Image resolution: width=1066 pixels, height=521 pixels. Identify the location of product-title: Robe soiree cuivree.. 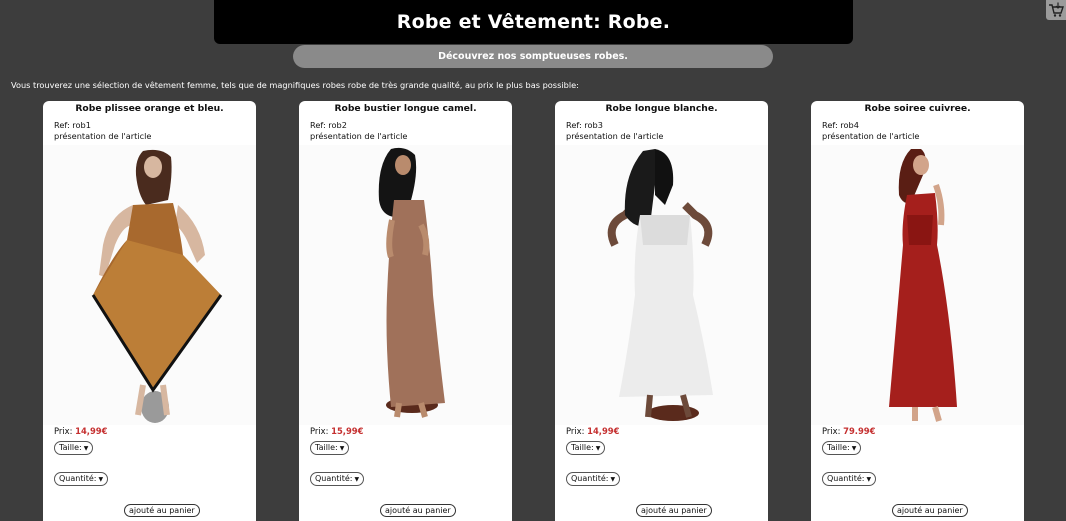
(917, 108).